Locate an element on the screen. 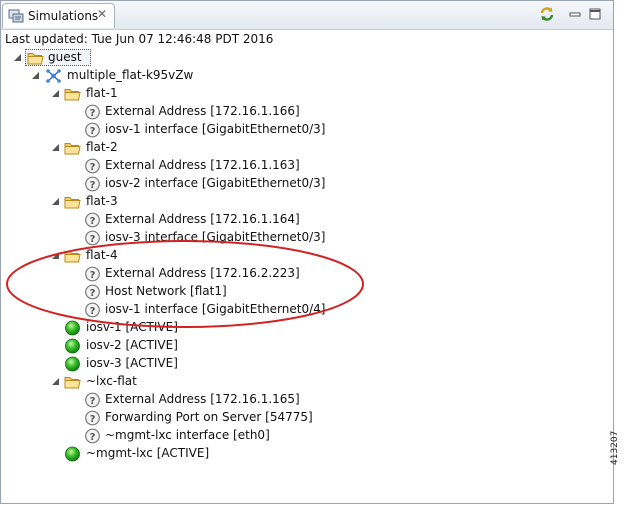  tree-label: External Address [172.16.2.223] is located at coordinates (202, 273).